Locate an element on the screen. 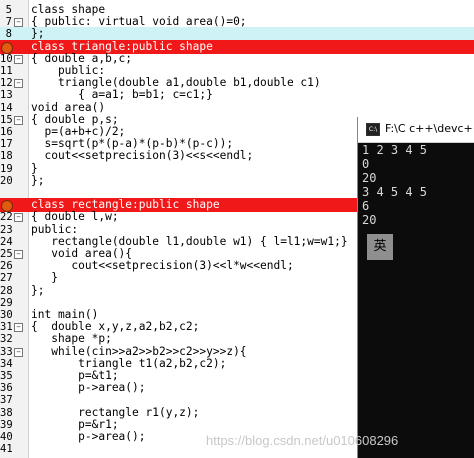 This screenshot has width=474, height=458. watermark: https://blog.csdn.net/u010608296 is located at coordinates (302, 440).